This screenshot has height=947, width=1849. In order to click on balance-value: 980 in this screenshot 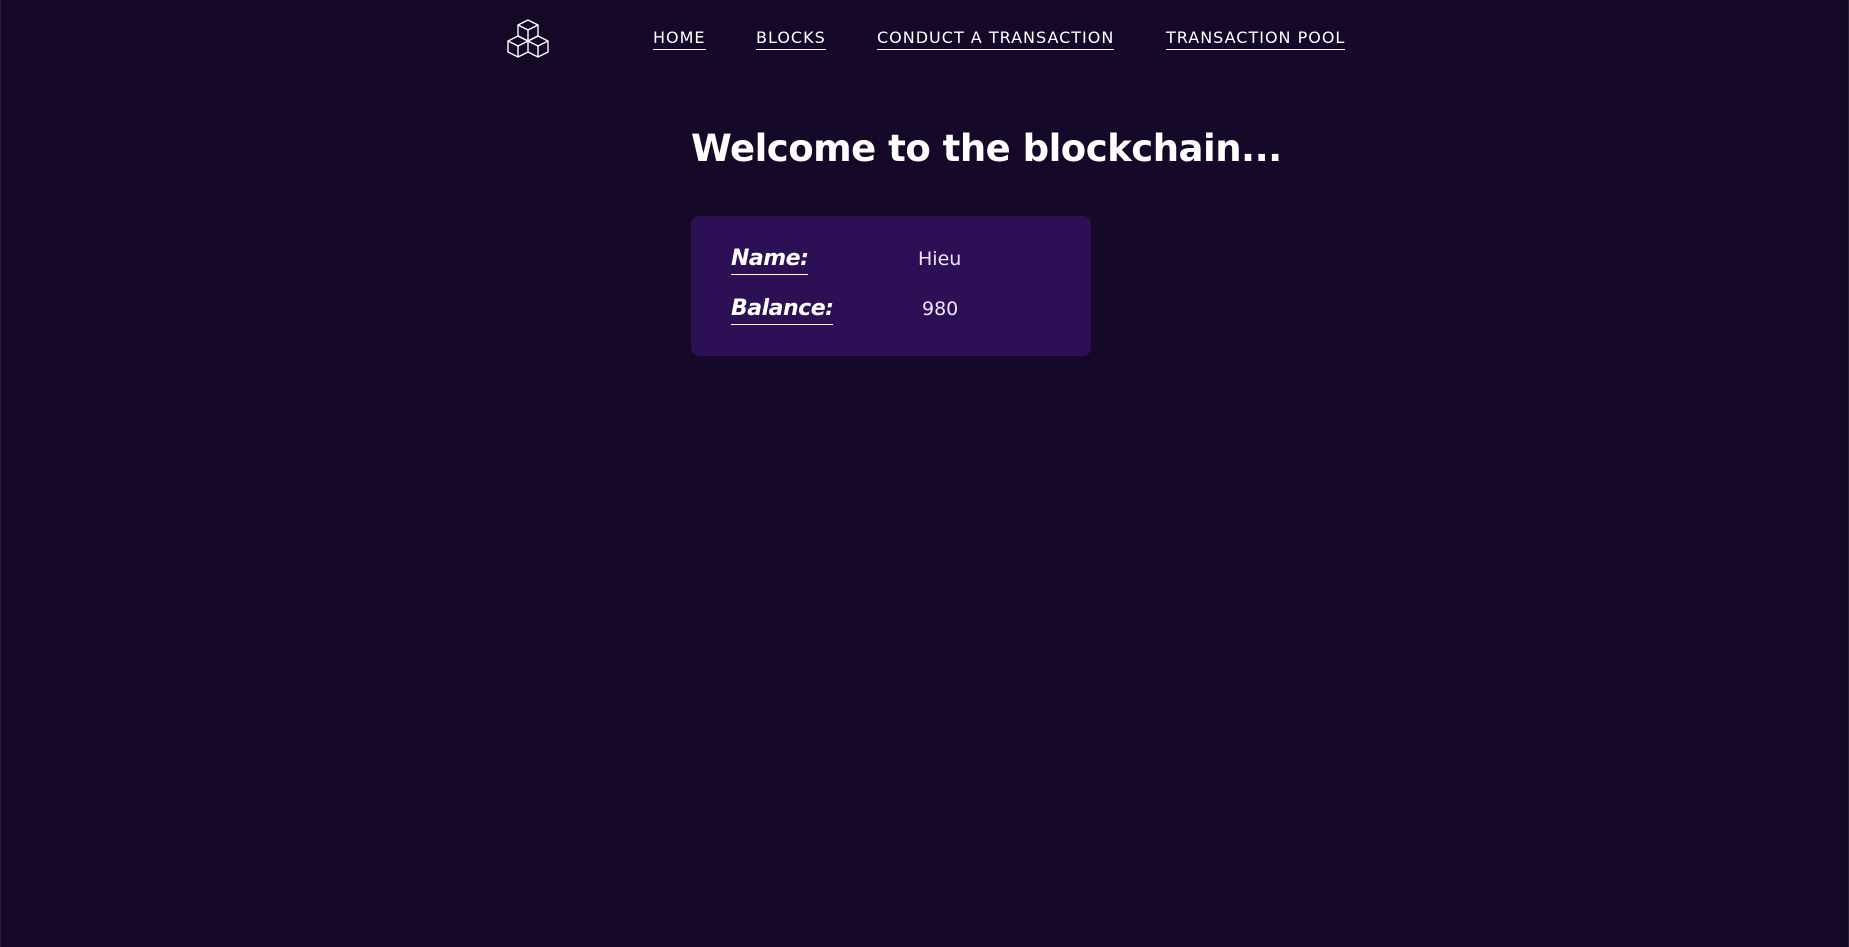, I will do `click(940, 309)`.